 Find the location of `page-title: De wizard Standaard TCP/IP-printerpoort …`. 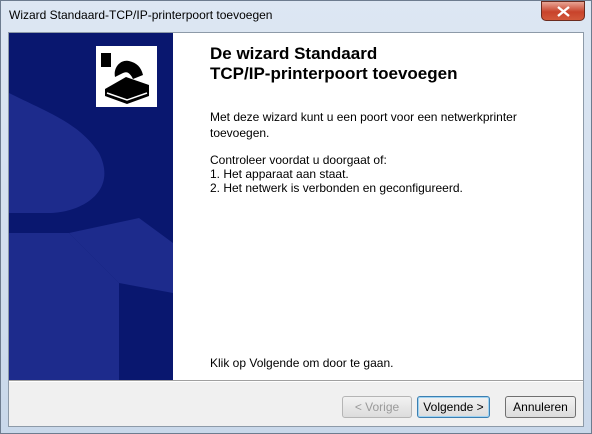

page-title: De wizard Standaard TCP/IP-printerpoort … is located at coordinates (333, 64).